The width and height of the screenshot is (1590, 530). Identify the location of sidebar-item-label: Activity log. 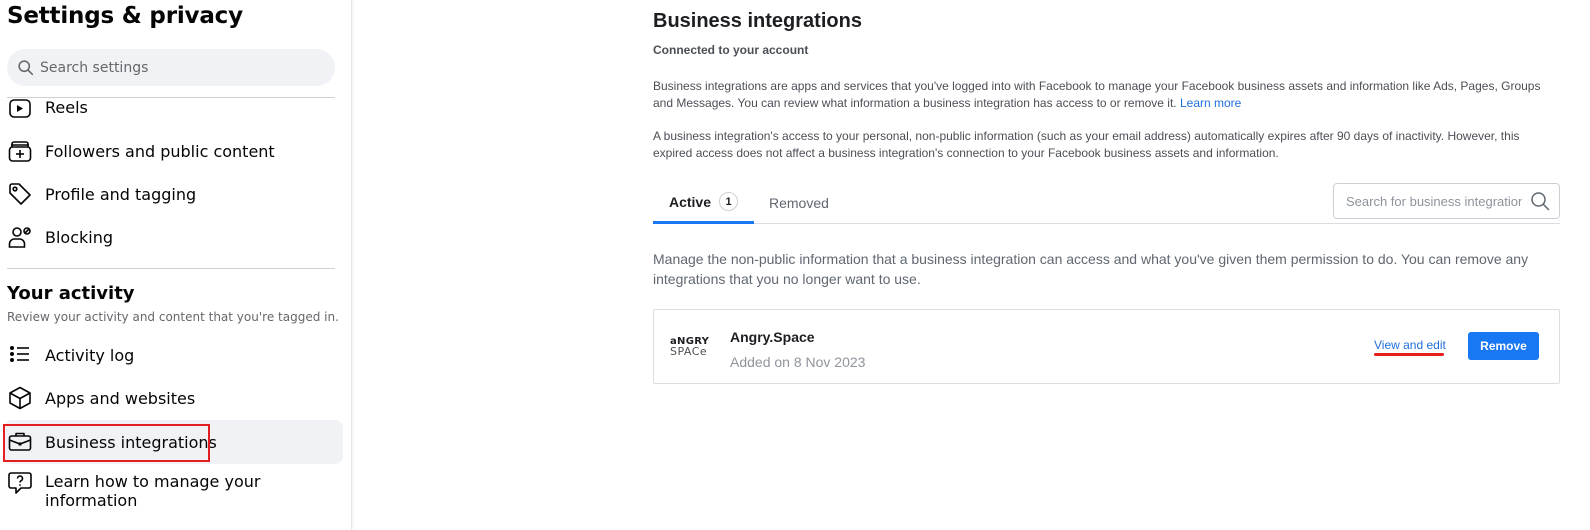
(90, 355).